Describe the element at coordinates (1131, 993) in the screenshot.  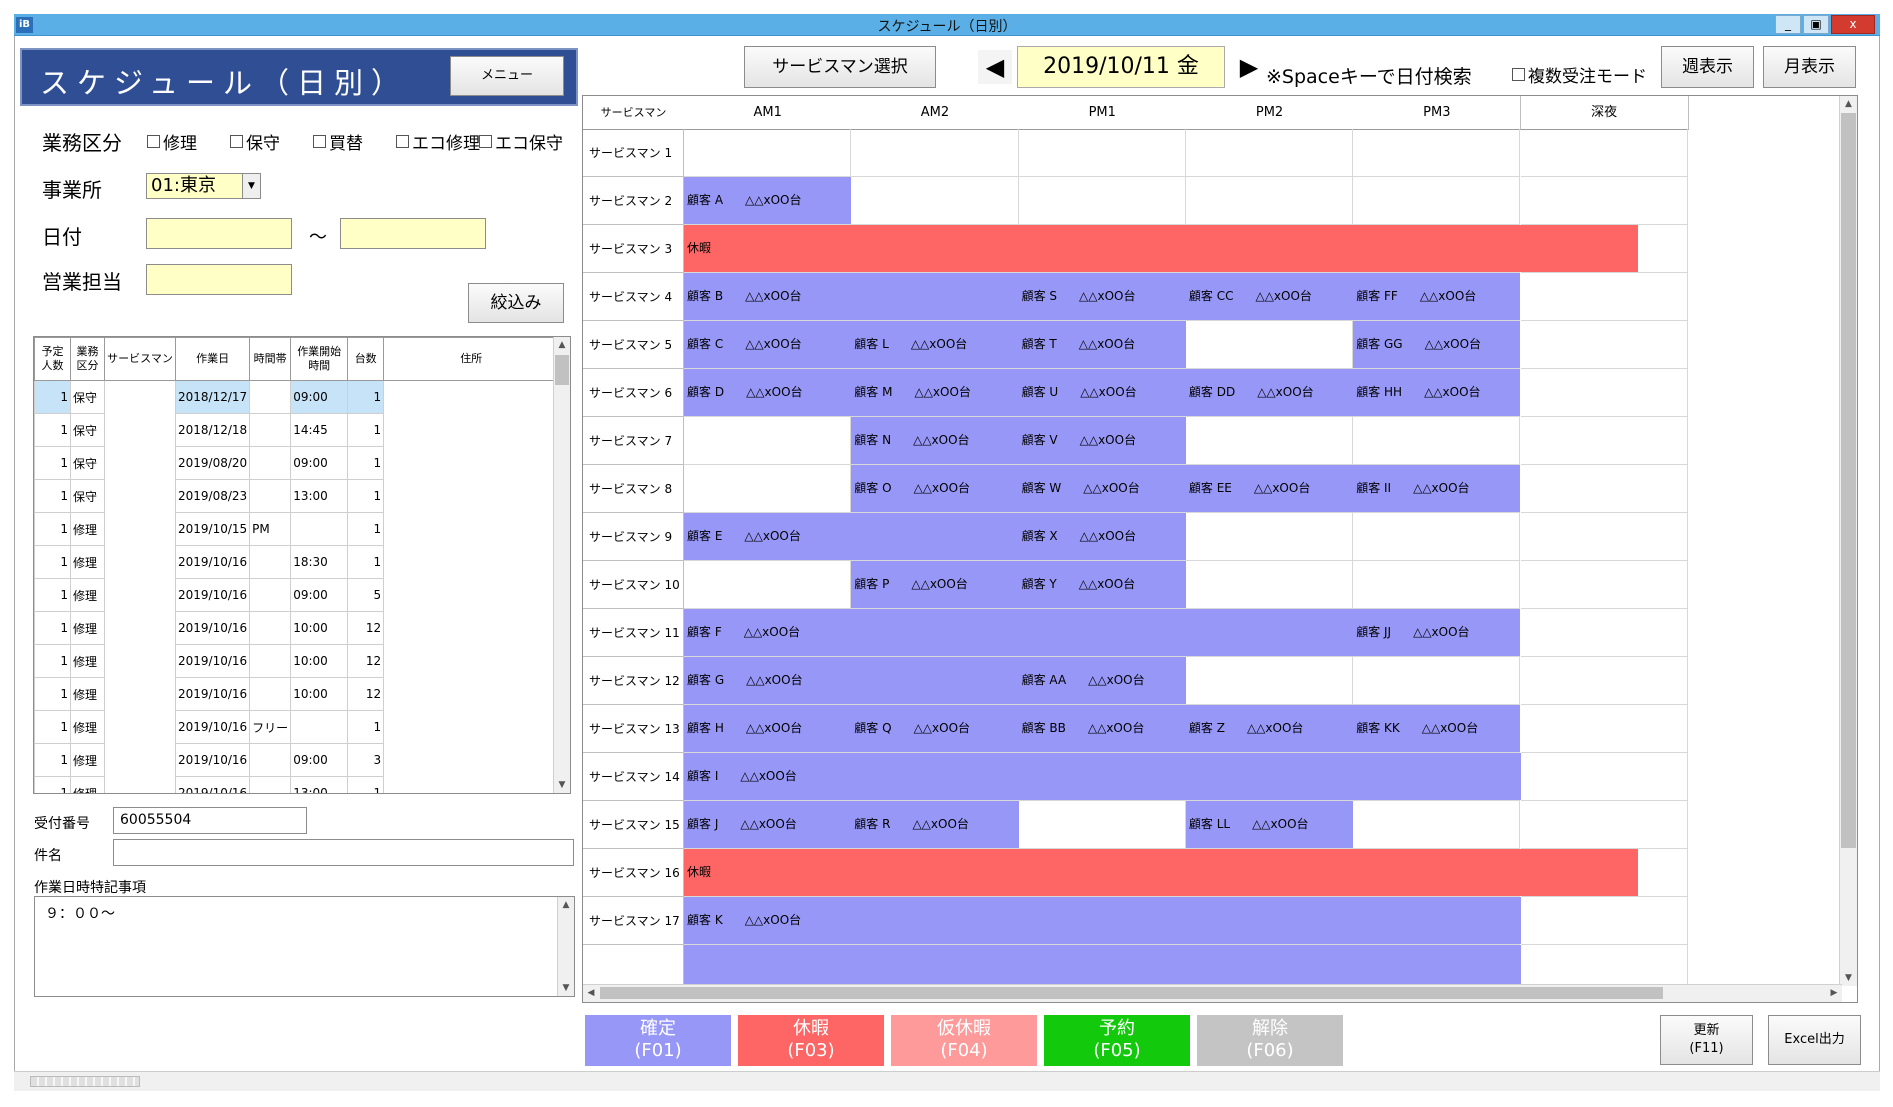
I see `grid-hscroll-thumb` at that location.